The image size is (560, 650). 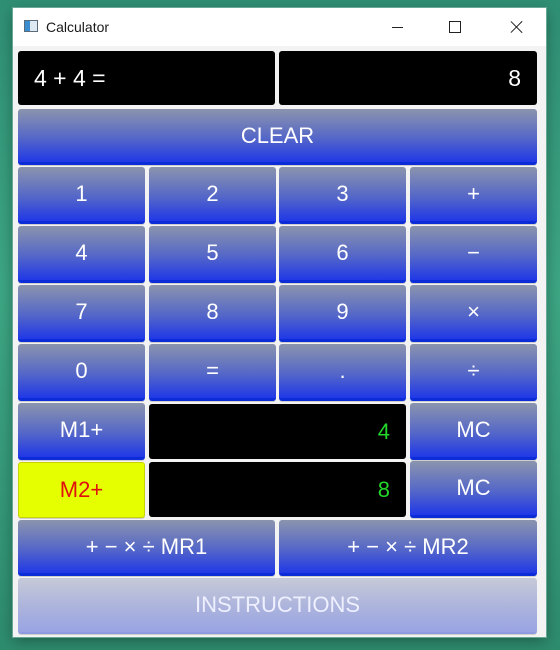 What do you see at coordinates (473, 489) in the screenshot?
I see `m2-clear-button: MC` at bounding box center [473, 489].